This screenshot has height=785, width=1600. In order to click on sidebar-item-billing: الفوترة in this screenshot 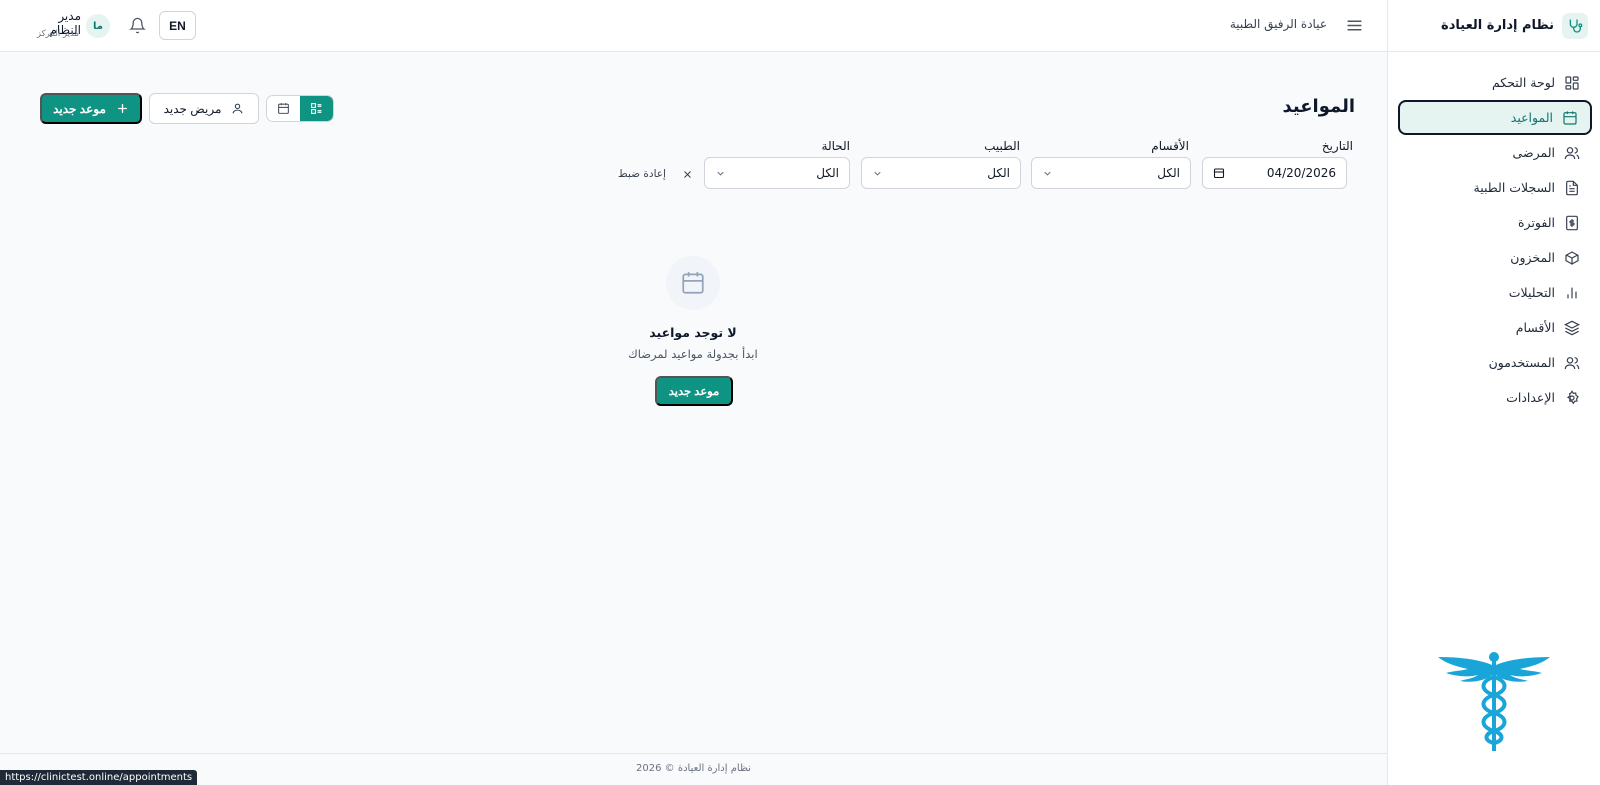, I will do `click(1495, 222)`.